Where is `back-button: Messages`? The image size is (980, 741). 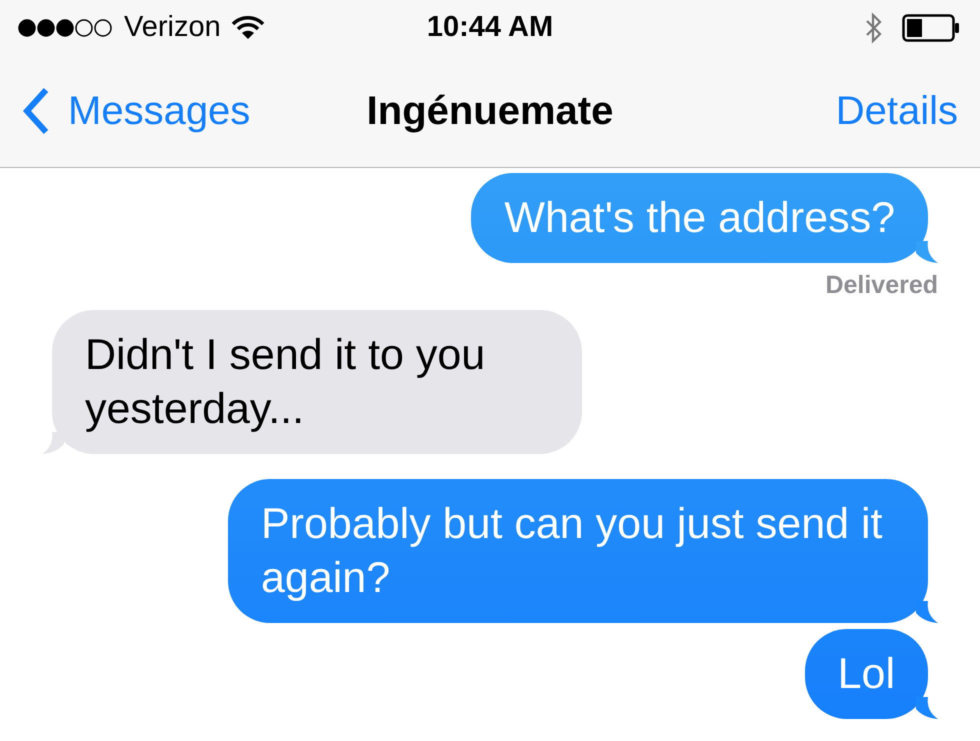 back-button: Messages is located at coordinates (136, 111).